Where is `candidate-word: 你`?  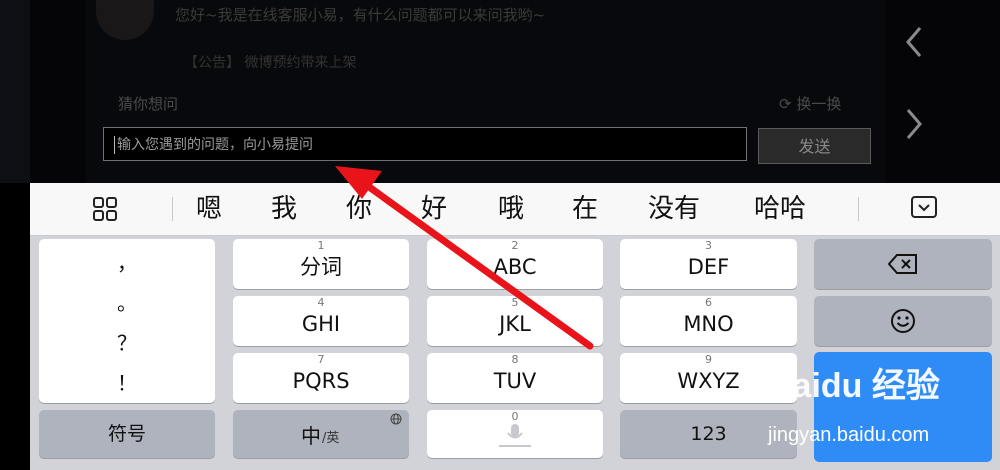
candidate-word: 你 is located at coordinates (359, 209).